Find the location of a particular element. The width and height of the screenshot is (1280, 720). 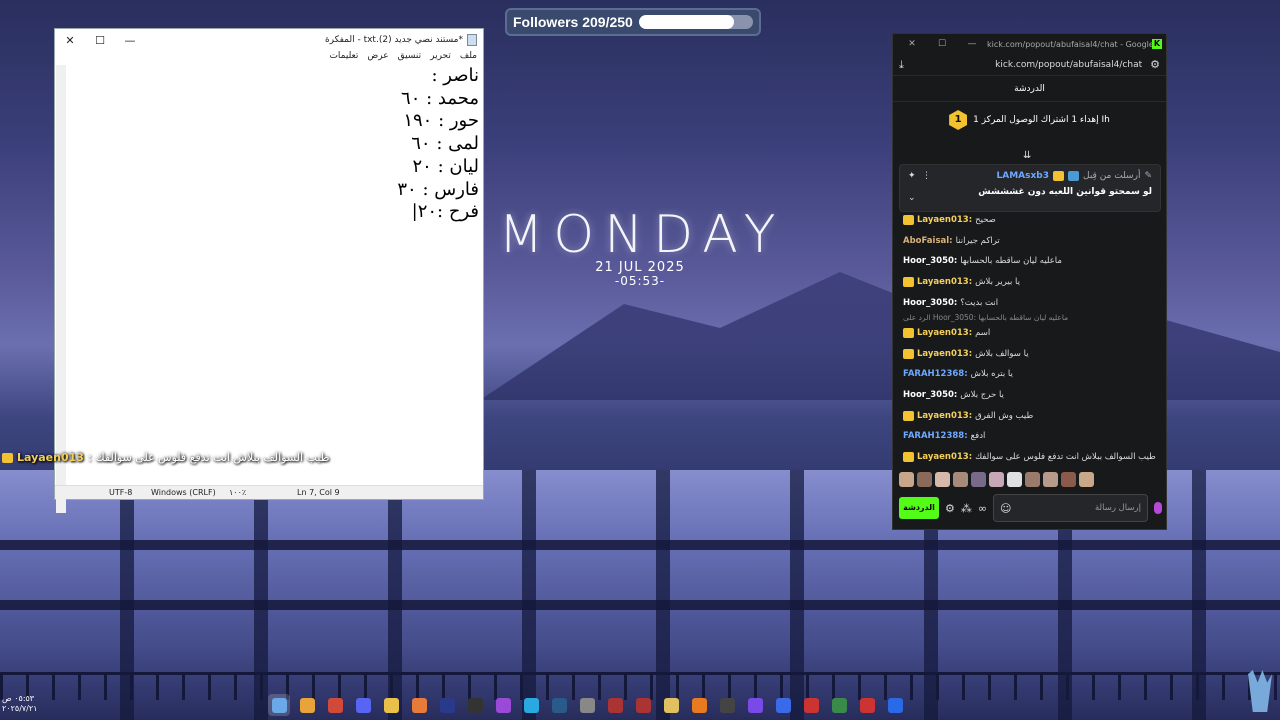

chat-message: Hoor_3050: انت بديت؟ is located at coordinates (1029, 302).